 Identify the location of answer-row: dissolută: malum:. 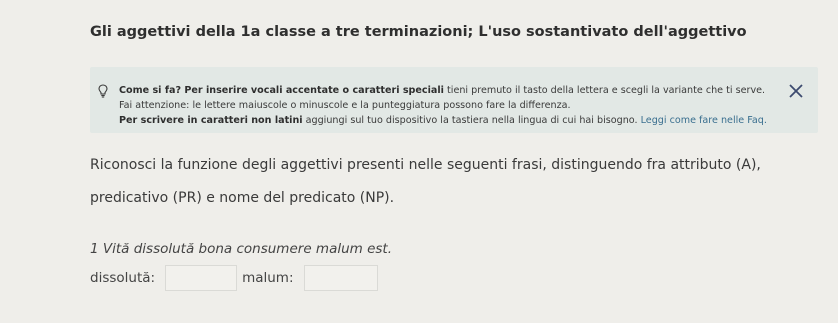
(236, 278).